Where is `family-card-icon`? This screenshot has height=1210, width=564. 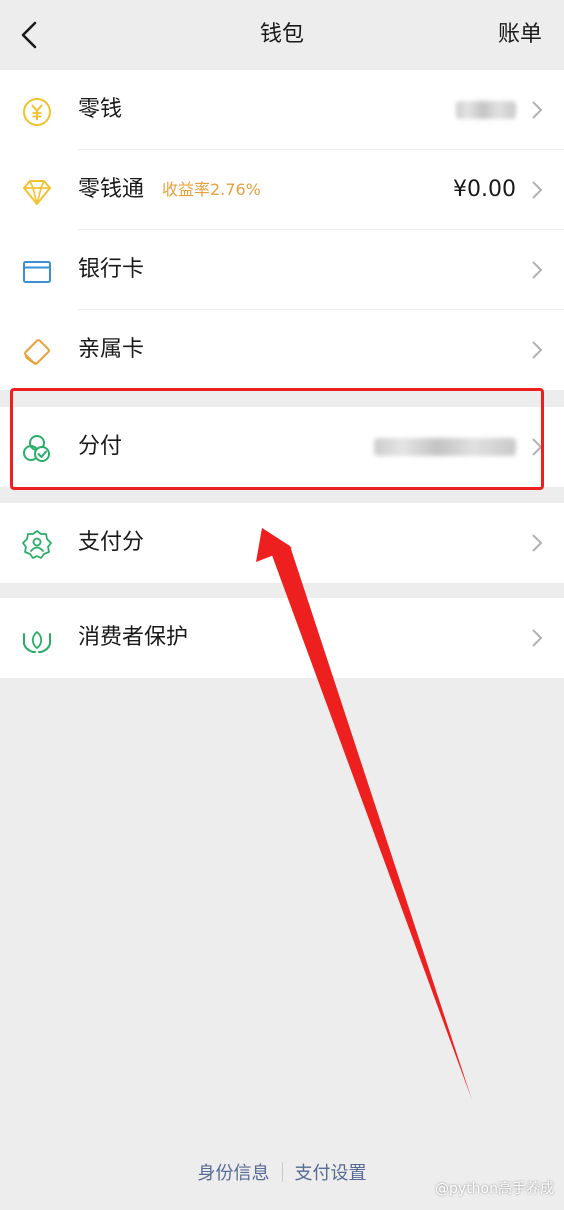
family-card-icon is located at coordinates (37, 352).